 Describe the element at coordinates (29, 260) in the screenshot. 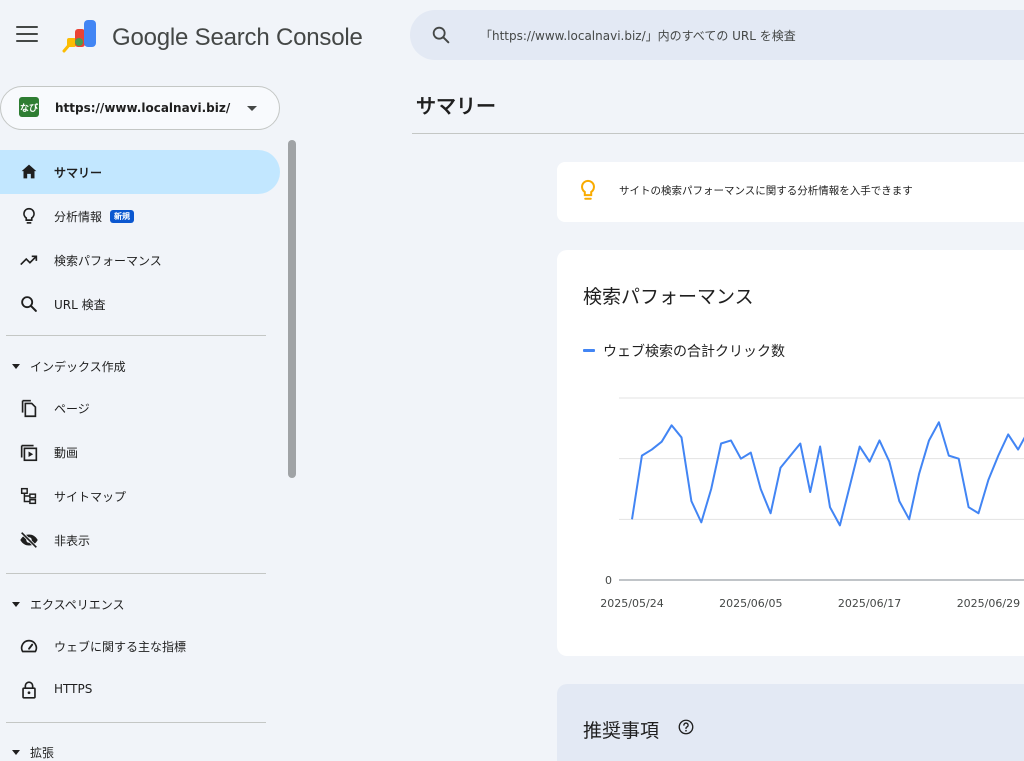

I see `trending-up-icon` at that location.